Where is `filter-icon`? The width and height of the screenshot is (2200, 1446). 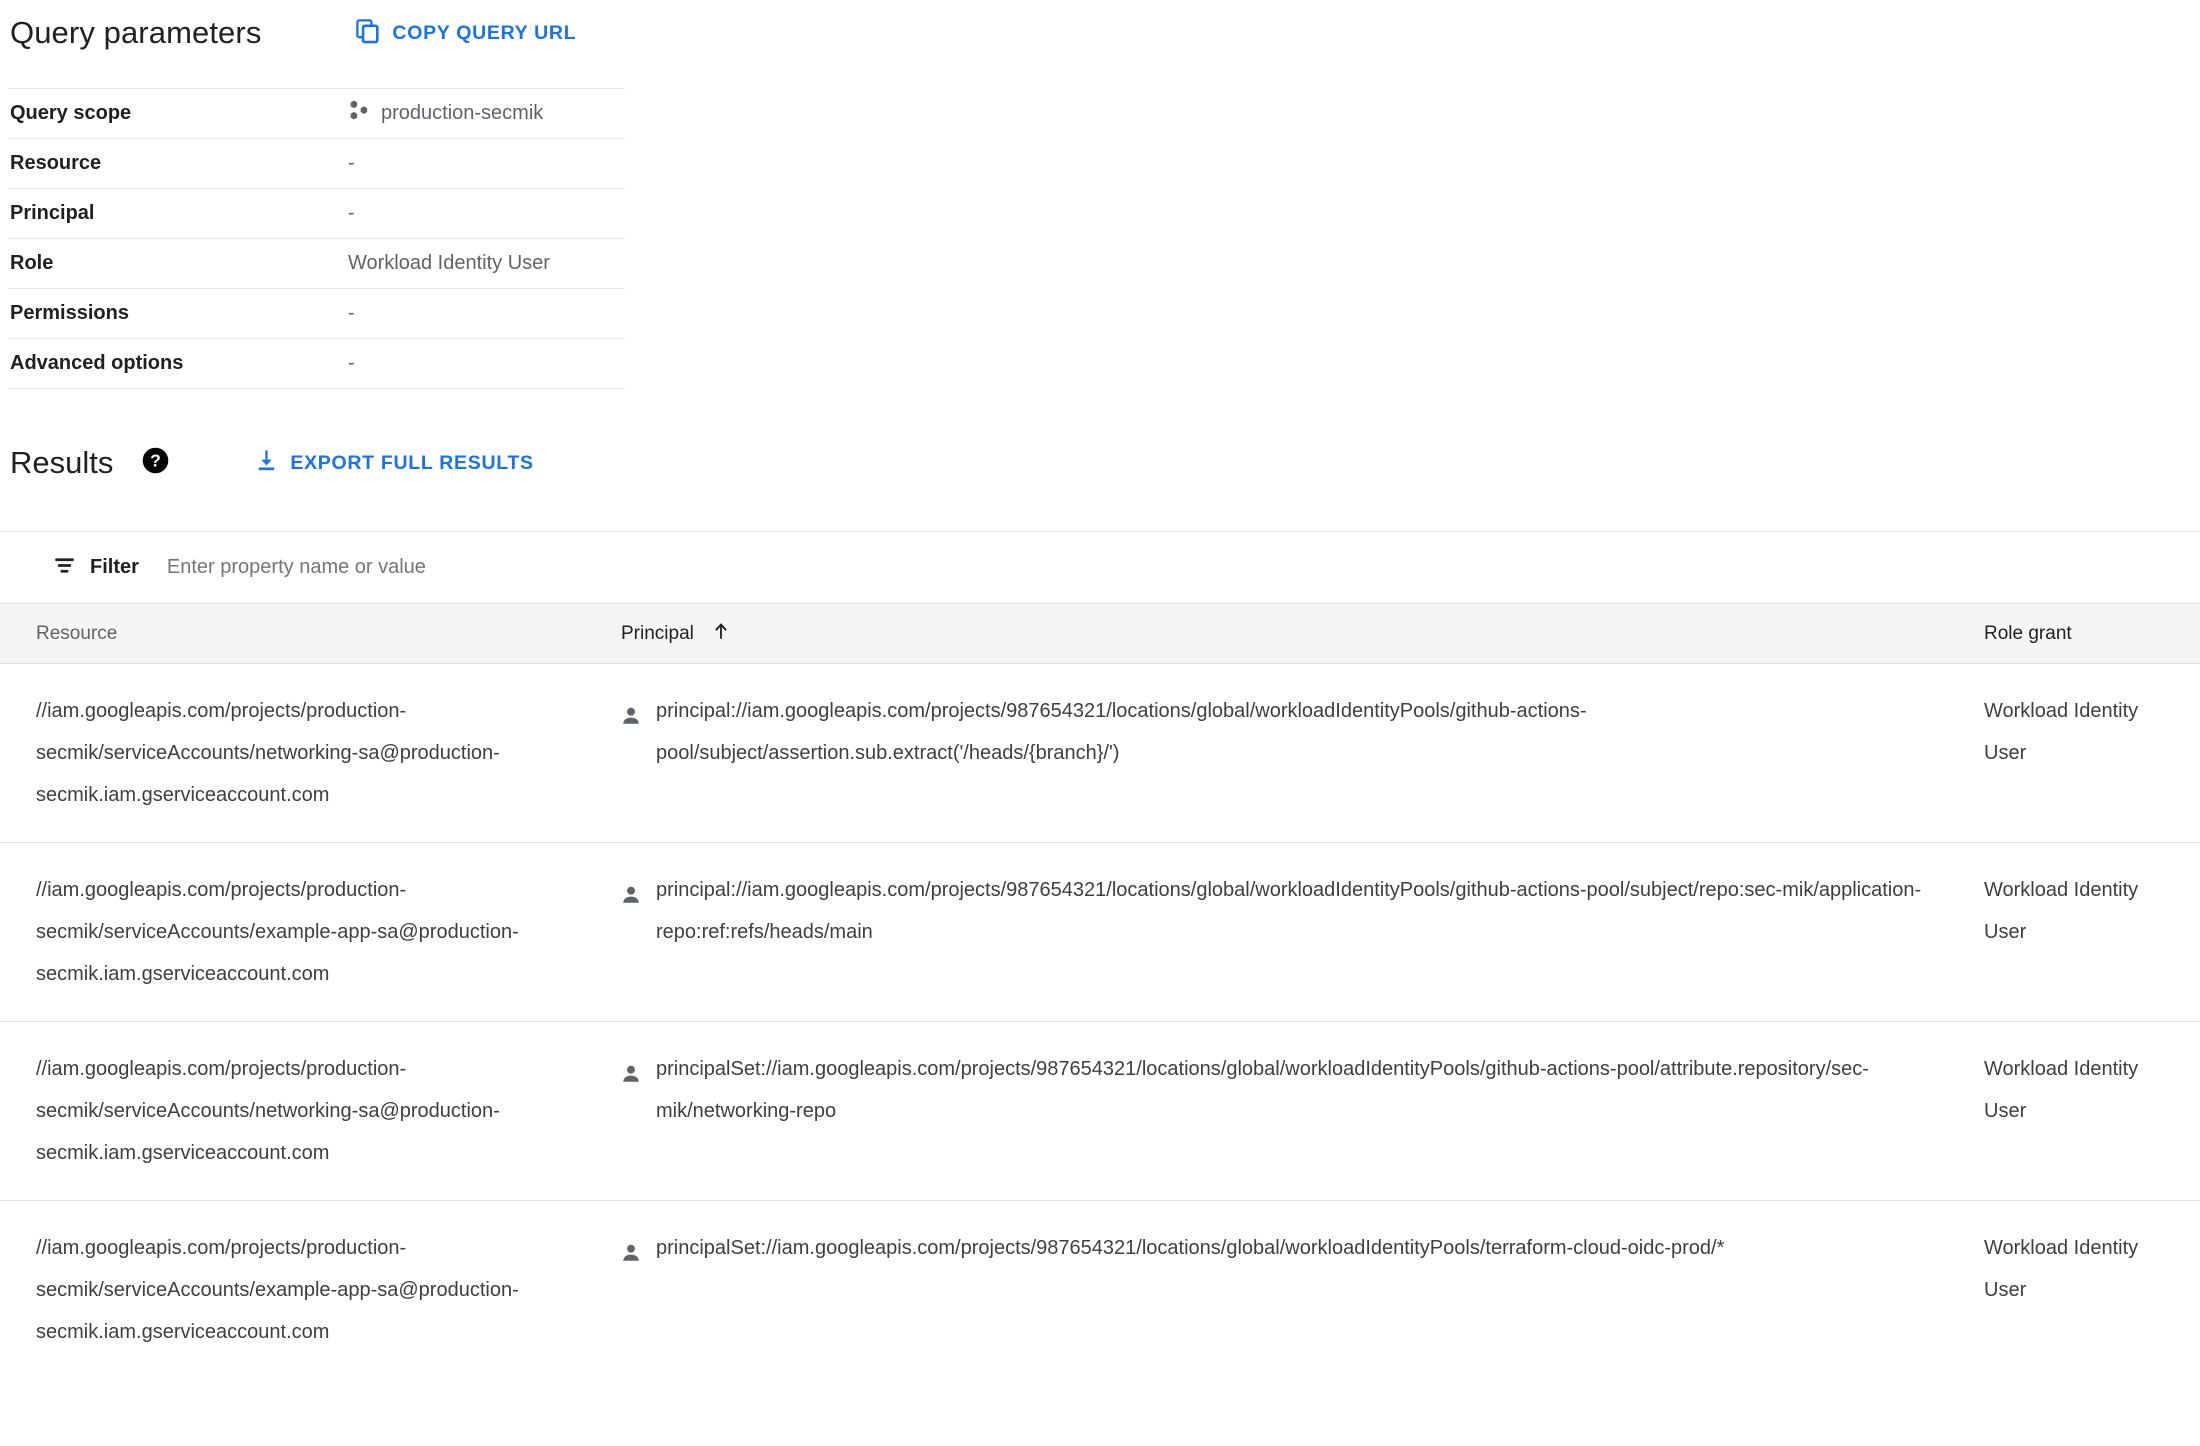
filter-icon is located at coordinates (64, 568).